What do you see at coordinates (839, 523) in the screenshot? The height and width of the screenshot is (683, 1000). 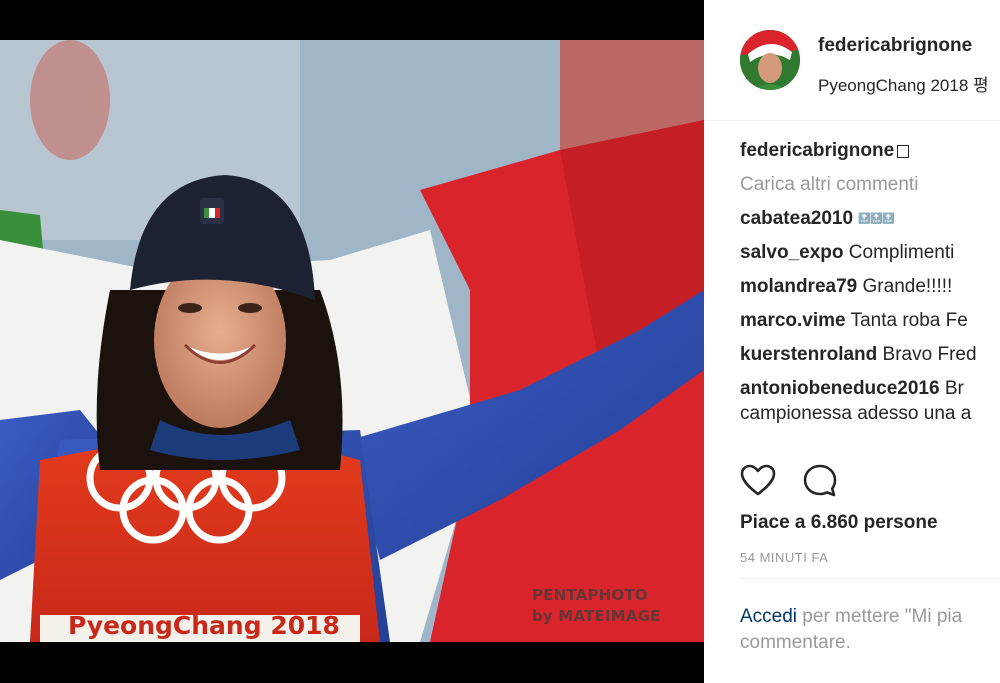 I see `likes-count: Piace a 6.860 persone` at bounding box center [839, 523].